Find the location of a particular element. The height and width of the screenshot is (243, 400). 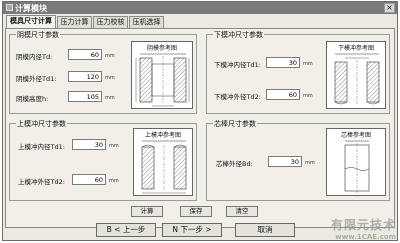

core-rod-outer-diameter-unit: mm is located at coordinates (310, 163).